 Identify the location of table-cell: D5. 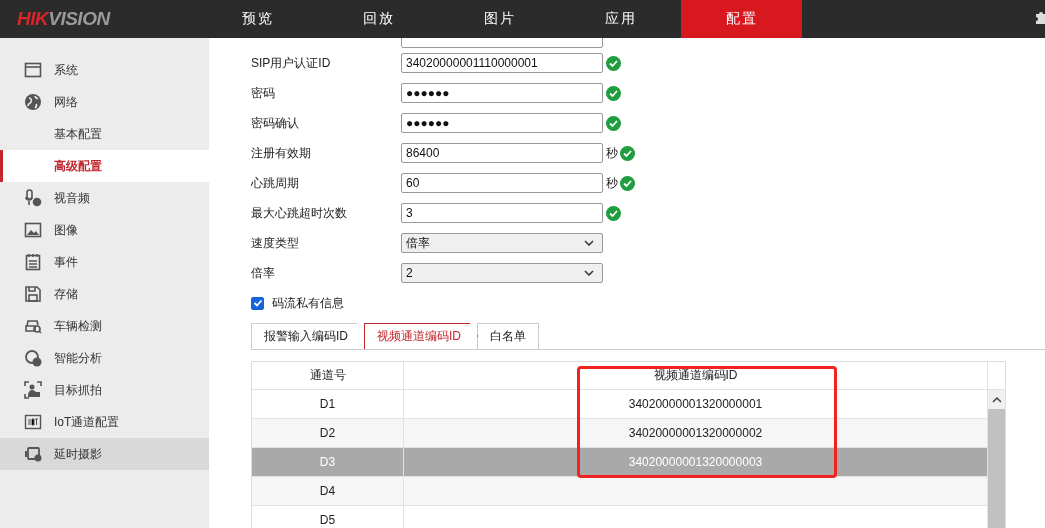
(327, 520).